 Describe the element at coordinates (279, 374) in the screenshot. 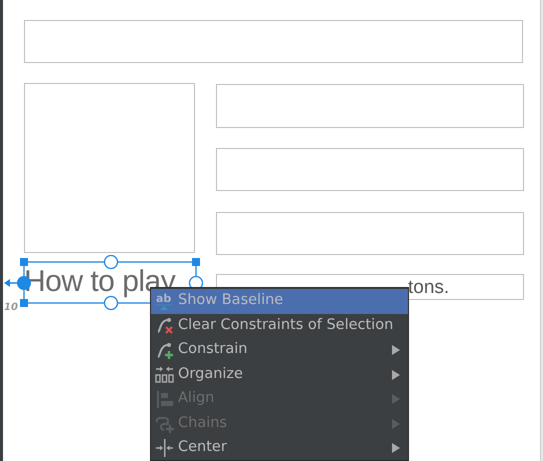

I see `menu-item: Organize` at that location.